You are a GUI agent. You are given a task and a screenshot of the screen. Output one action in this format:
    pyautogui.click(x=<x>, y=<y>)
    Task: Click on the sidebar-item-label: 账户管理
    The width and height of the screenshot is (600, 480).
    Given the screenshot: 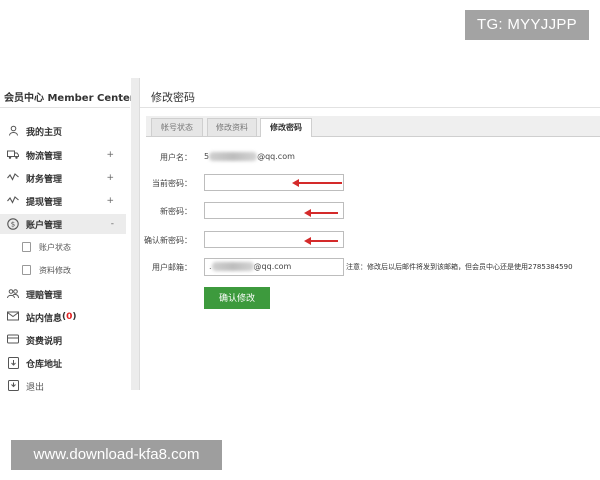 What is the action you would take?
    pyautogui.click(x=44, y=225)
    